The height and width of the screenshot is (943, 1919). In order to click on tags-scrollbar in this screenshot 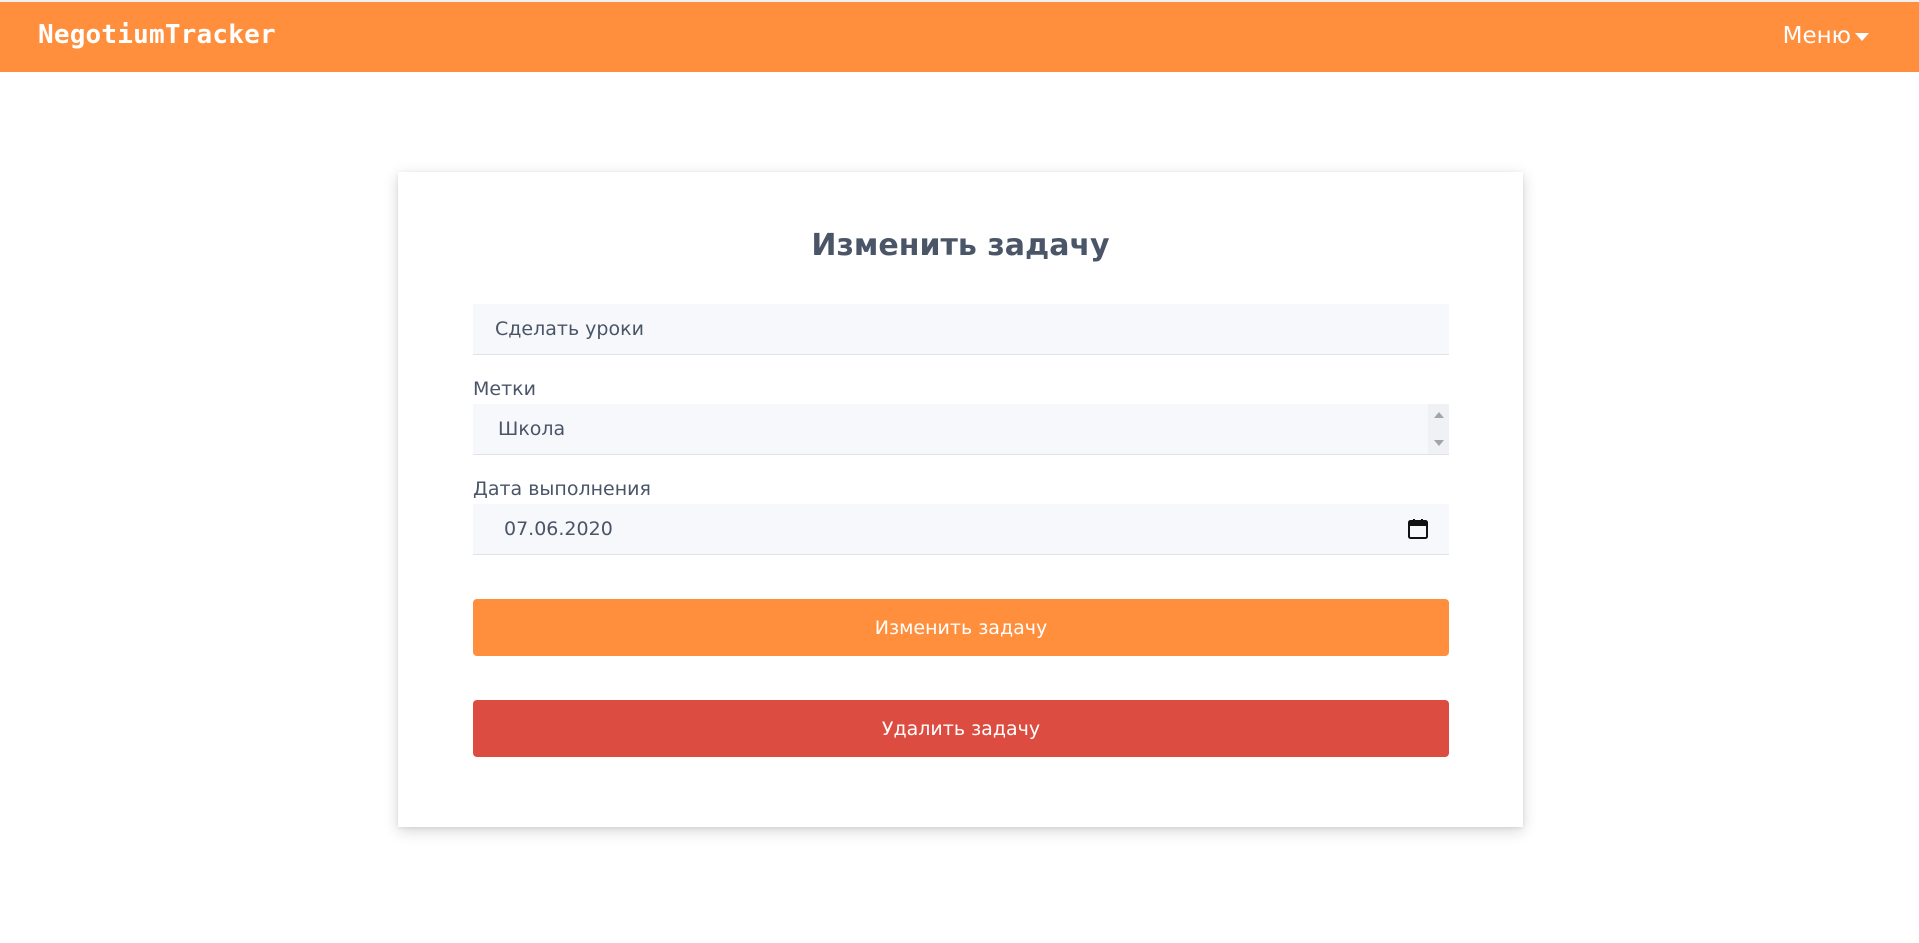, I will do `click(1438, 429)`.